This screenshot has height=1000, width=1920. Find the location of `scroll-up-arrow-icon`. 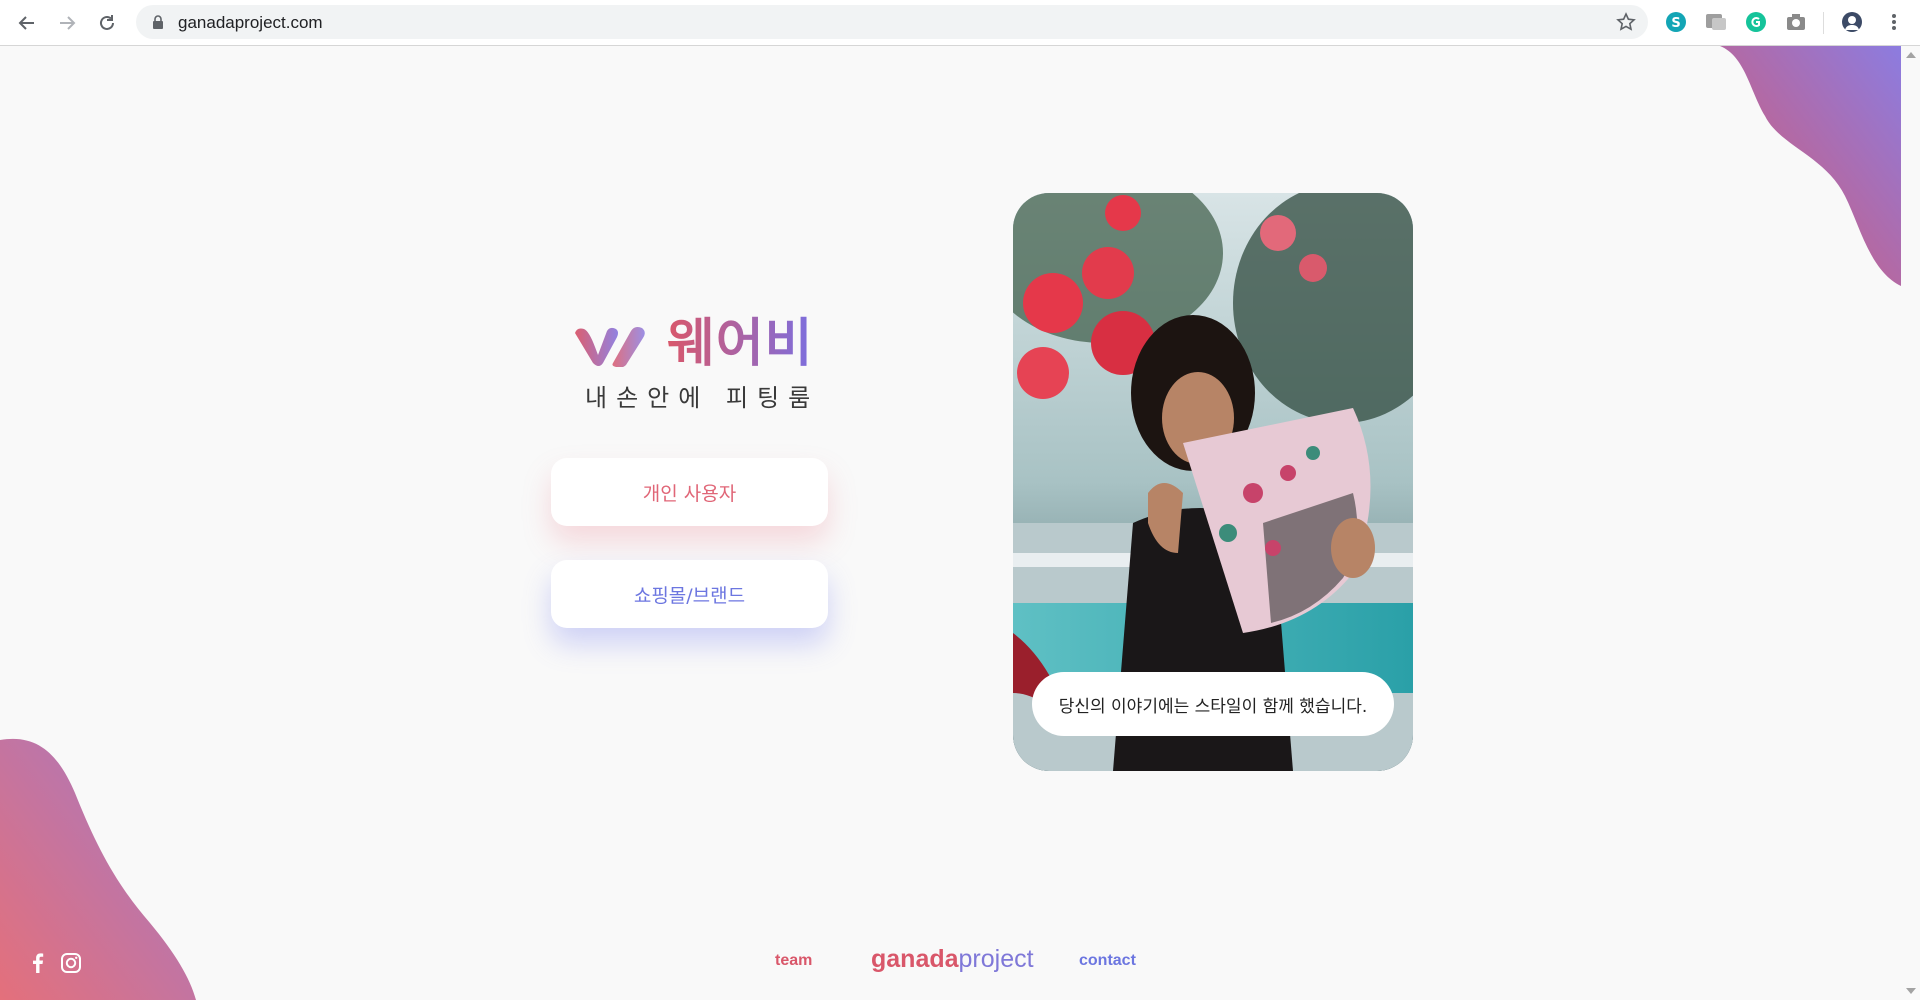

scroll-up-arrow-icon is located at coordinates (1911, 55).